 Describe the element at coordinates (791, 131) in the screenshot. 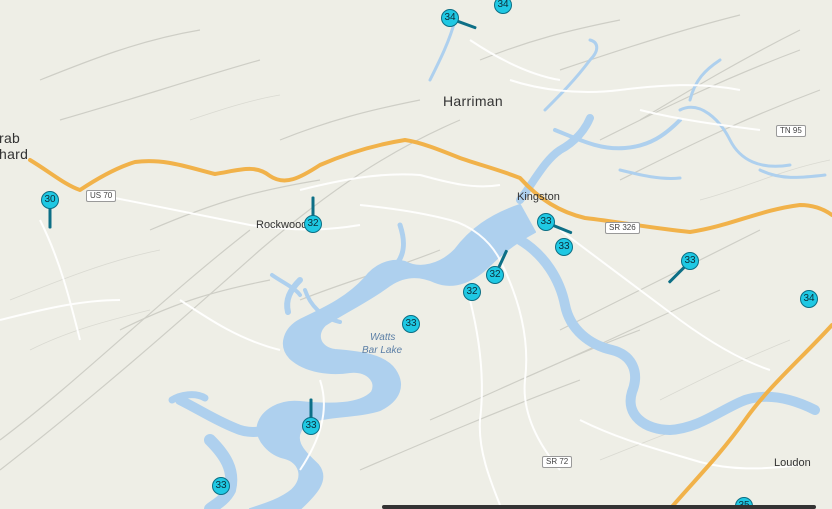

I see `route-shield-tn95: TN 95` at that location.